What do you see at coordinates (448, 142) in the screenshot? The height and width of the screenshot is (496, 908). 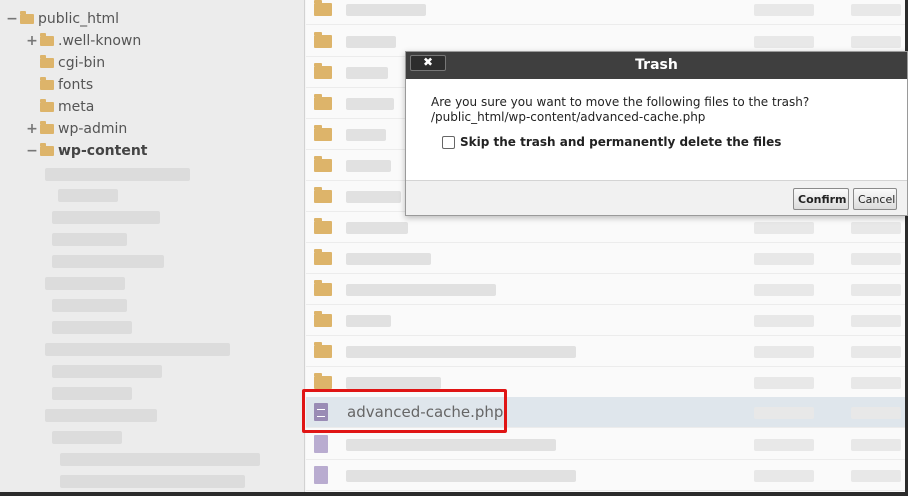 I see `skip-trash-checkbox` at bounding box center [448, 142].